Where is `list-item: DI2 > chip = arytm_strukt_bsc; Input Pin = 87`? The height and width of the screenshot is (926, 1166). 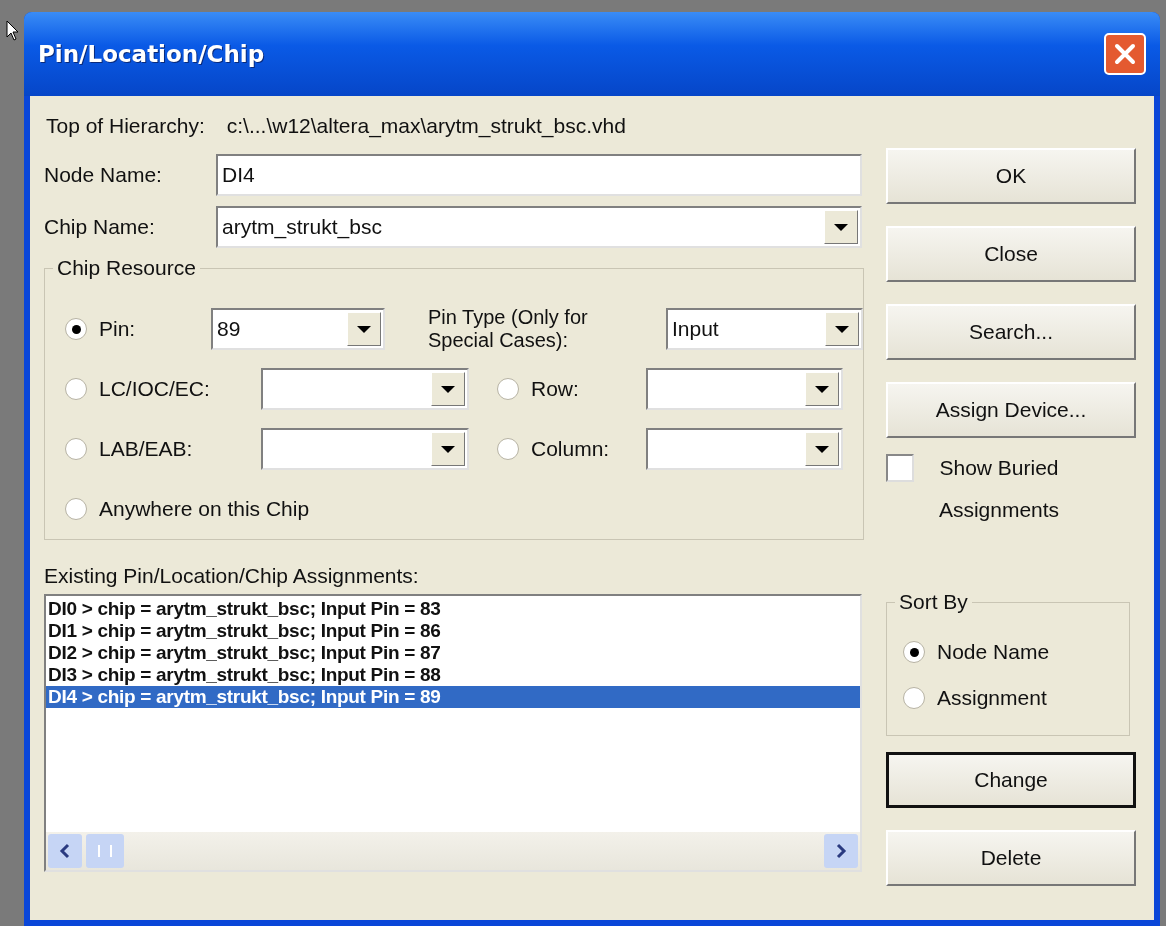
list-item: DI2 > chip = arytm_strukt_bsc; Input Pin = 87 is located at coordinates (453, 653).